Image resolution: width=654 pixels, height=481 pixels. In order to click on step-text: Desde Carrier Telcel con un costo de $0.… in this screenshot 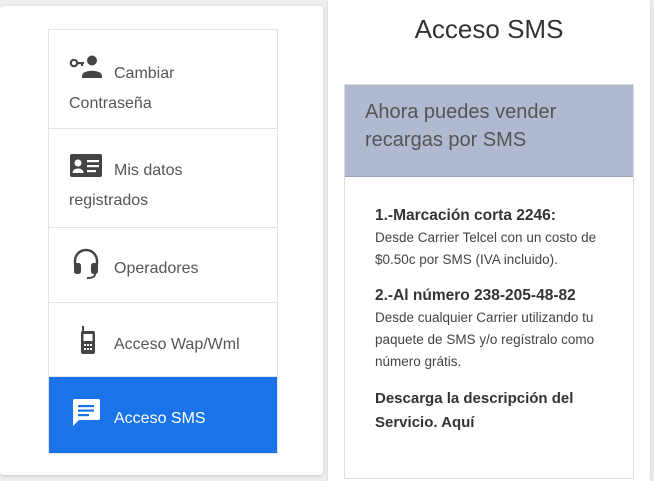, I will do `click(486, 248)`.